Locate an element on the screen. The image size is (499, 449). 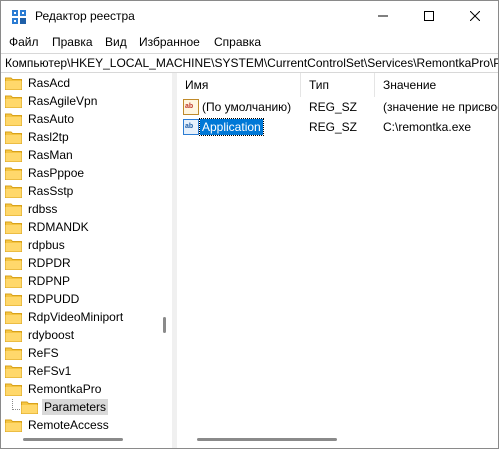
tree-item-label: RDPNP is located at coordinates (49, 281).